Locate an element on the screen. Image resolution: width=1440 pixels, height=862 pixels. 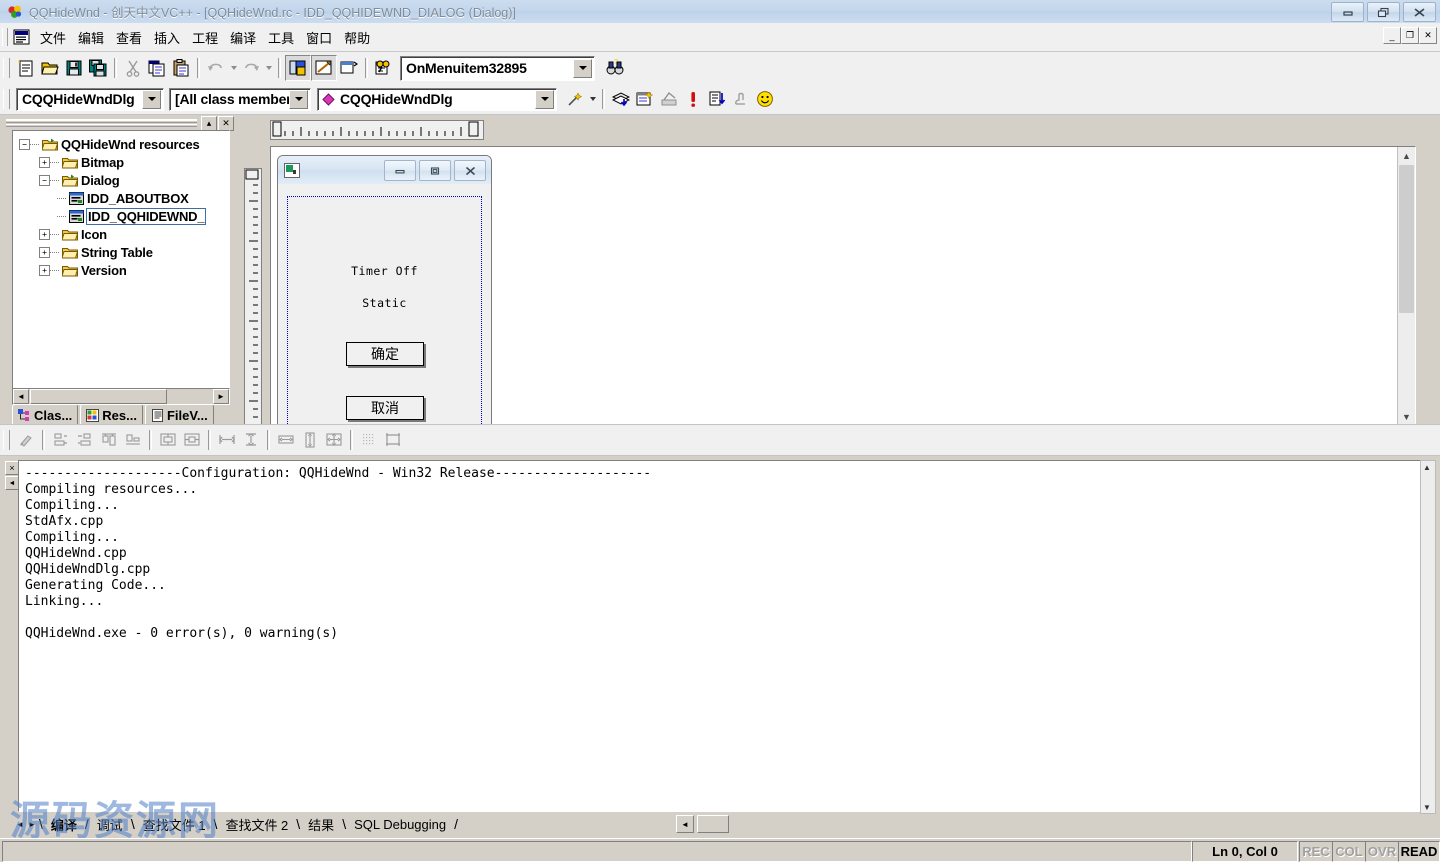
workspace-icon is located at coordinates (298, 68).